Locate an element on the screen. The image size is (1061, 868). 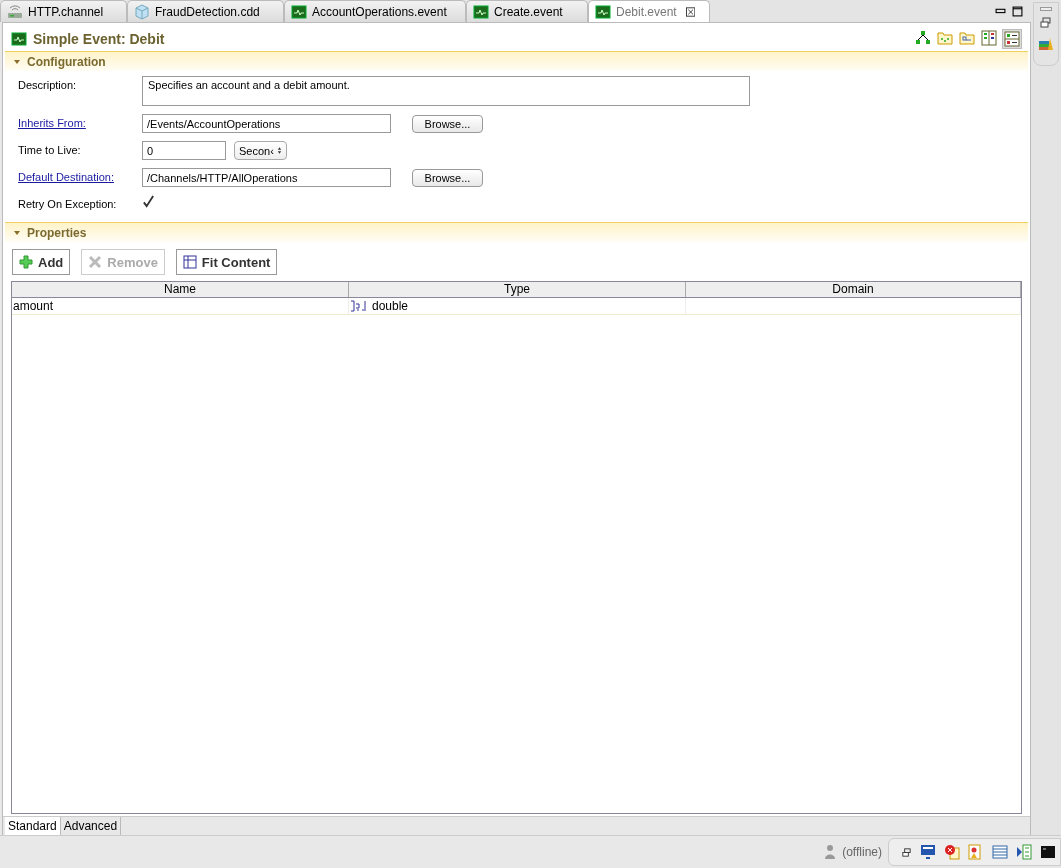
editor-tab: Debit.event is located at coordinates (649, 11).